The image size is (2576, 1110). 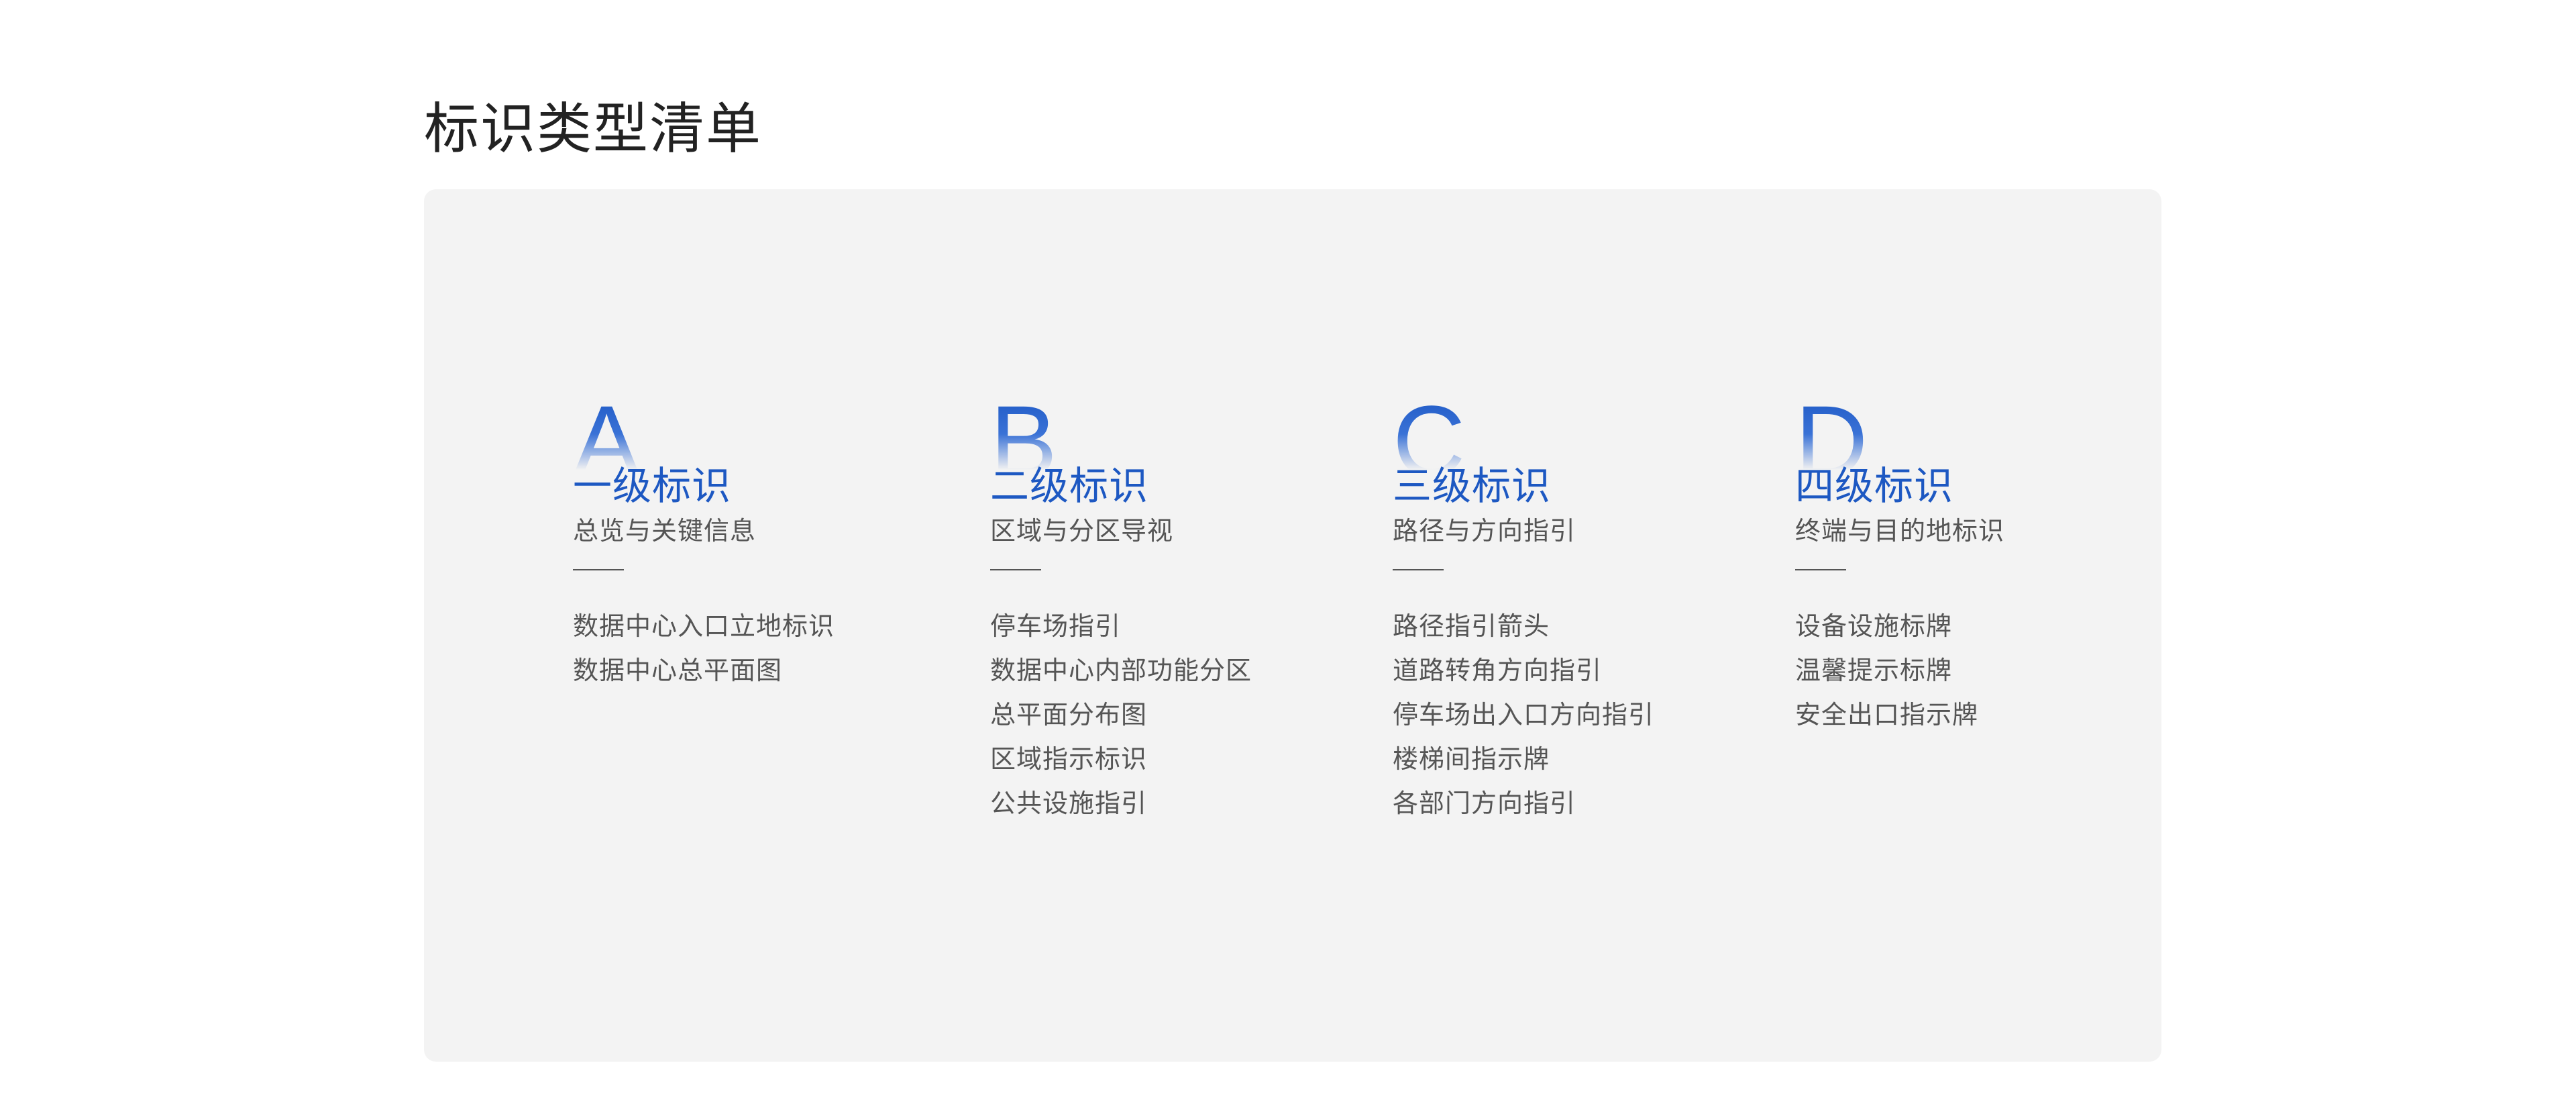 What do you see at coordinates (1472, 486) in the screenshot?
I see `category-title: 三级标识` at bounding box center [1472, 486].